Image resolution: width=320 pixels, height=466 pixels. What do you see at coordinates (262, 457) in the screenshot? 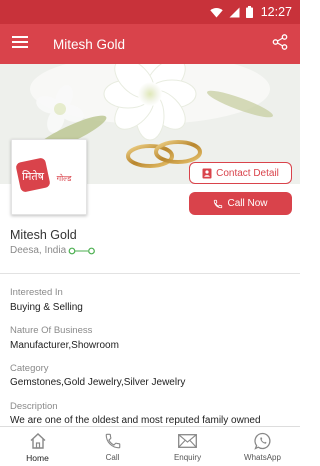
I see `nav-whatsapp-label: WhatsApp` at bounding box center [262, 457].